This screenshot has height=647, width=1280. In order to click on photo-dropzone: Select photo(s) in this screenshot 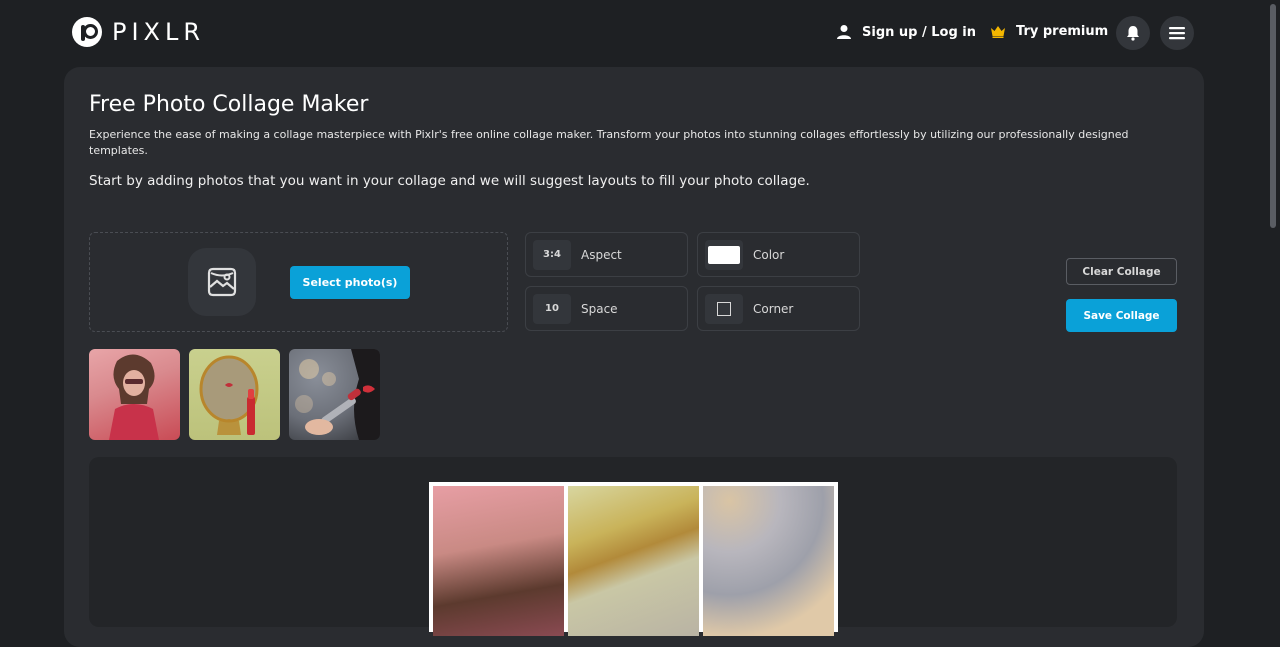, I will do `click(298, 282)`.